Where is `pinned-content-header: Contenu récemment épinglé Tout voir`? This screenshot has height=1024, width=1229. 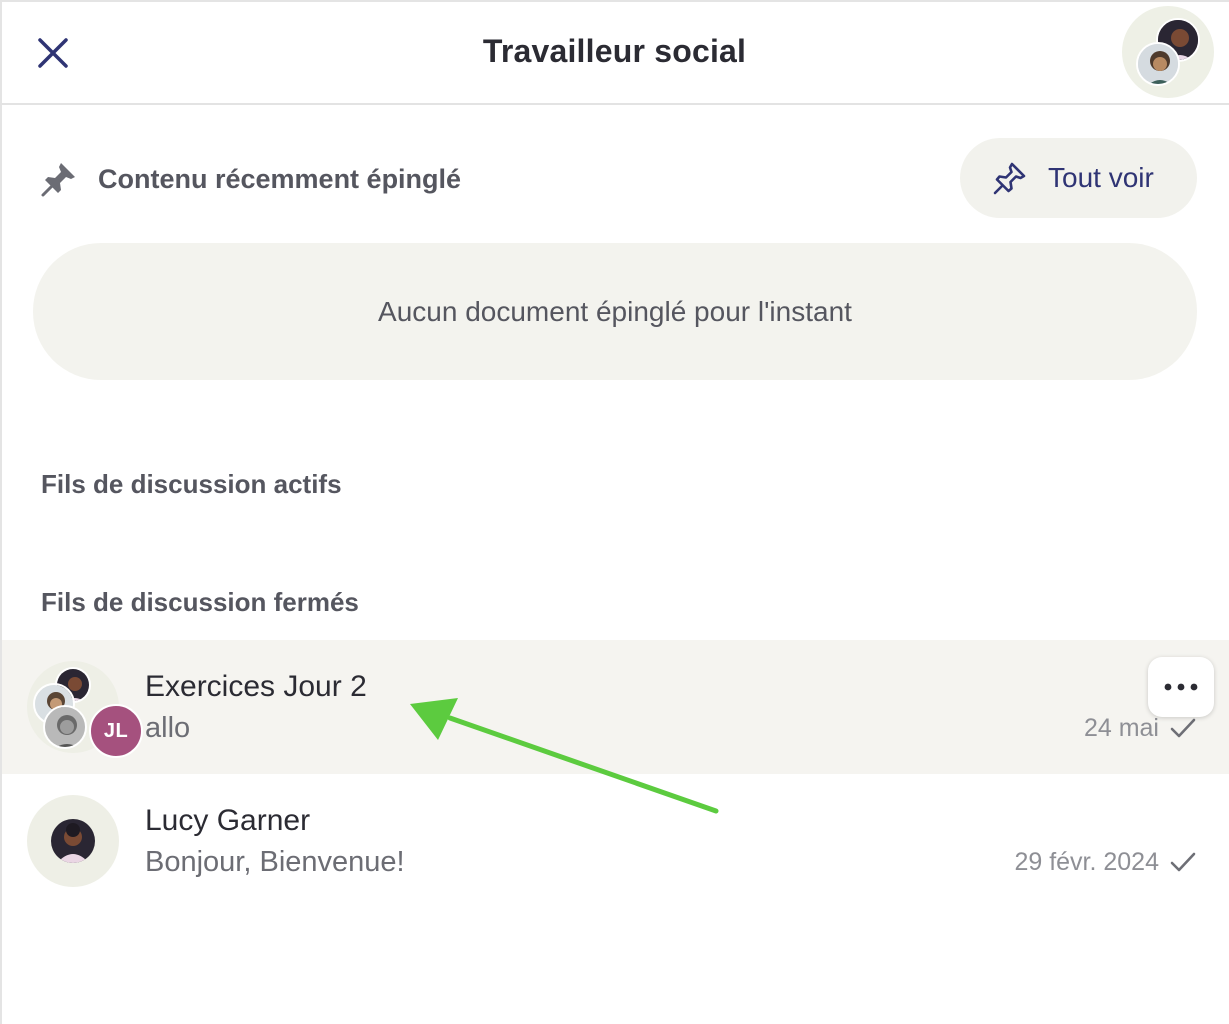
pinned-content-header: Contenu récemment épinglé Tout voir is located at coordinates (614, 178).